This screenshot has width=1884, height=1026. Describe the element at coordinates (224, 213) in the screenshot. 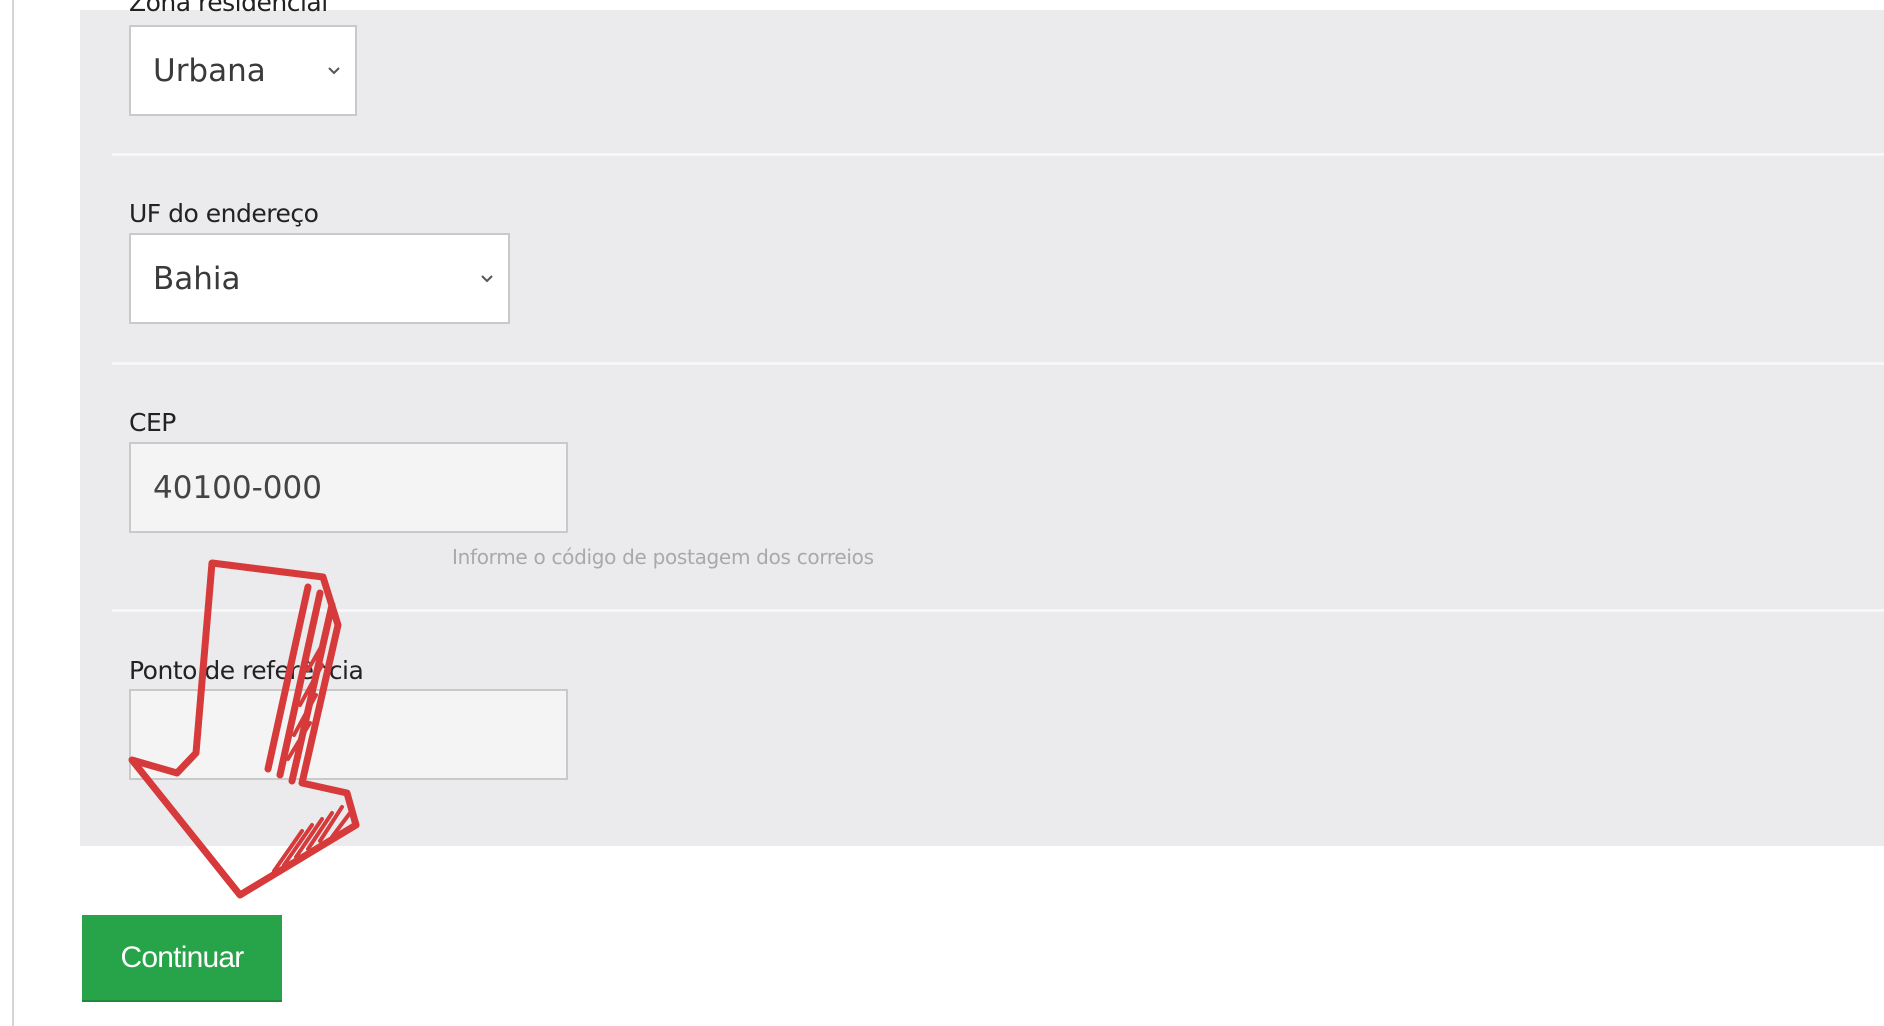

I see `uf-endereco-label: UF do endereço` at that location.